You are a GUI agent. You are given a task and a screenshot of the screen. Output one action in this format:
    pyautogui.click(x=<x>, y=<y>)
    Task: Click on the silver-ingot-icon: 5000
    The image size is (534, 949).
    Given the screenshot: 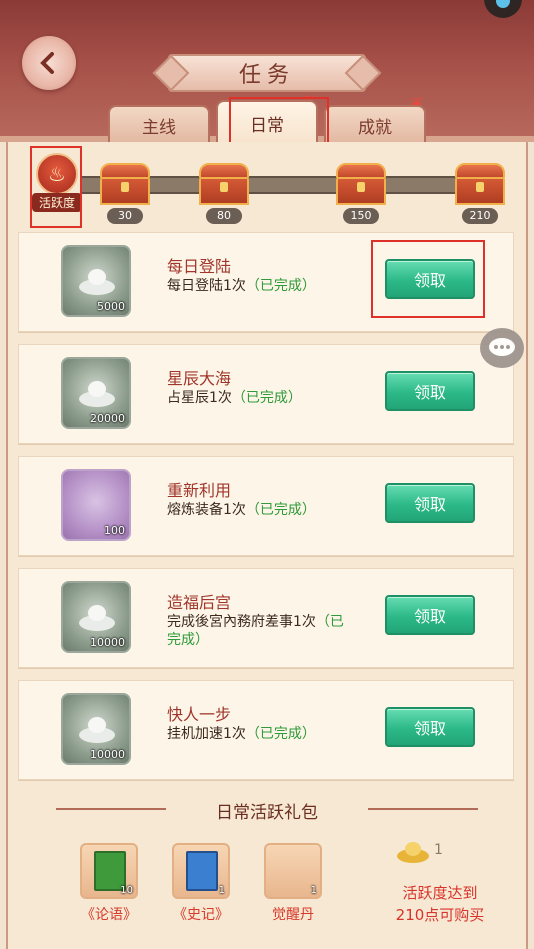 What is the action you would take?
    pyautogui.click(x=96, y=281)
    